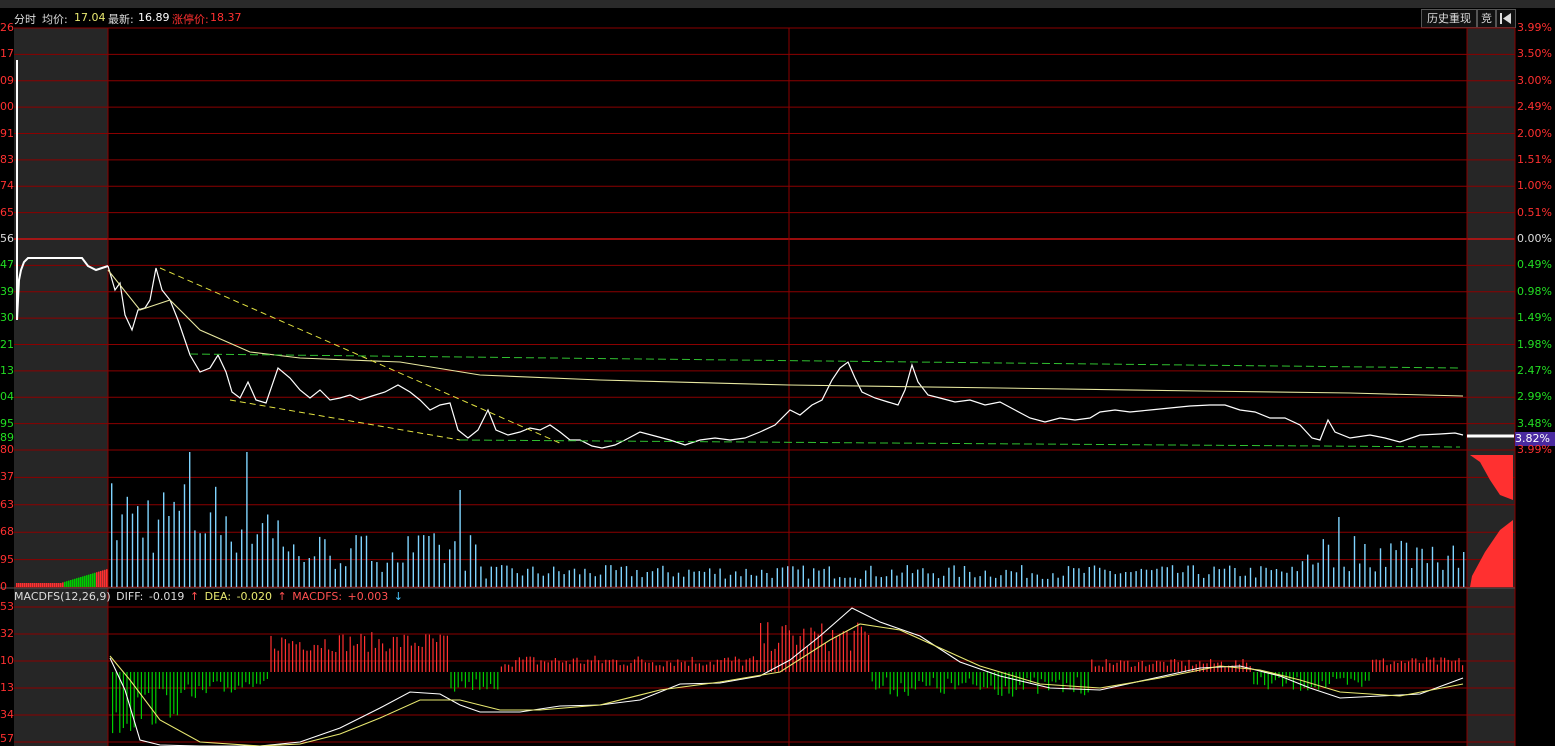  What do you see at coordinates (7, 212) in the screenshot?
I see `price-tick-left: 65` at bounding box center [7, 212].